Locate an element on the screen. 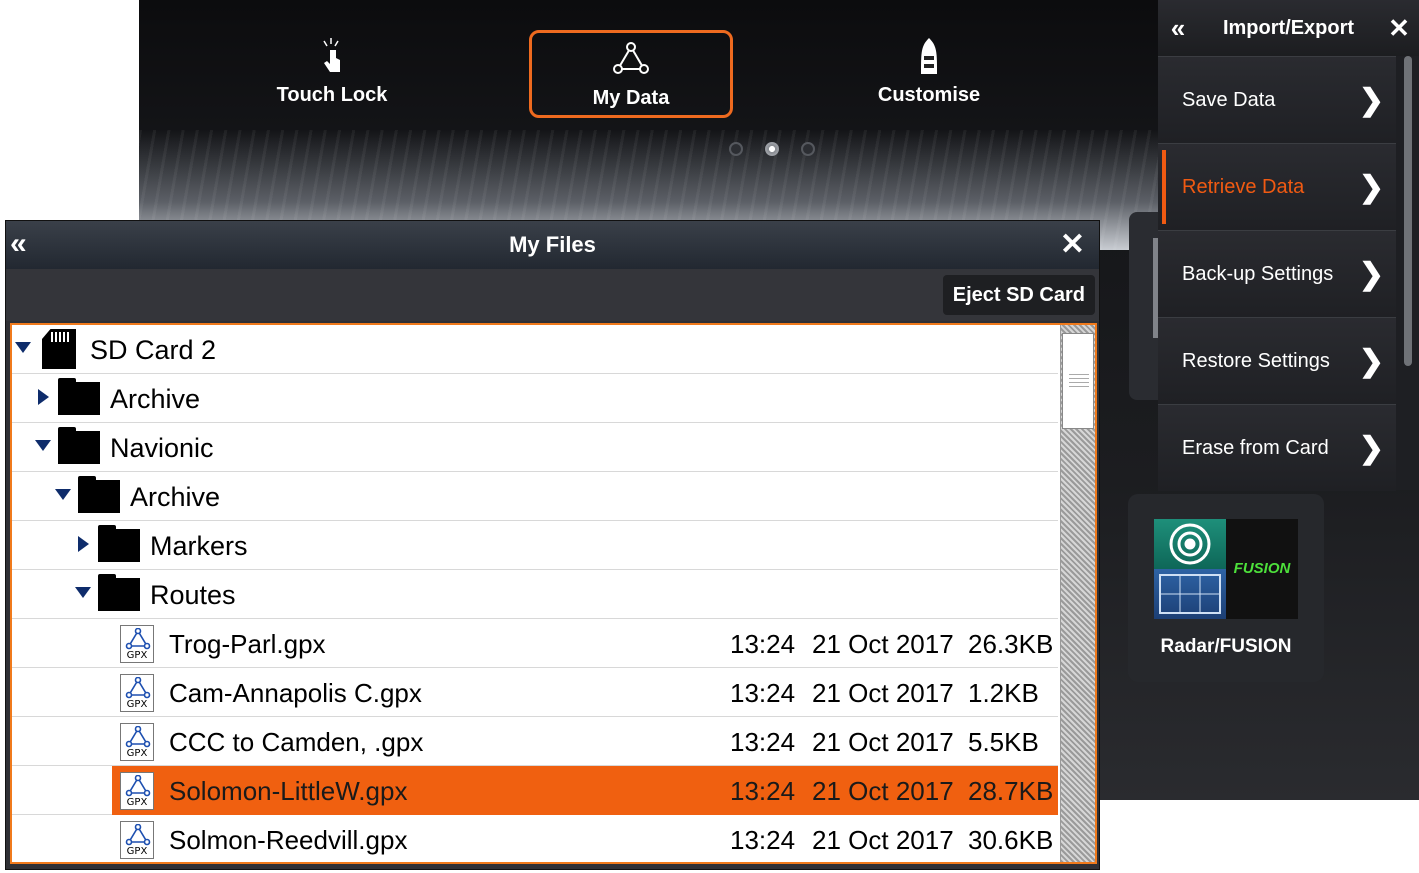 This screenshot has height=873, width=1419. tree-item-label: Routes is located at coordinates (193, 595).